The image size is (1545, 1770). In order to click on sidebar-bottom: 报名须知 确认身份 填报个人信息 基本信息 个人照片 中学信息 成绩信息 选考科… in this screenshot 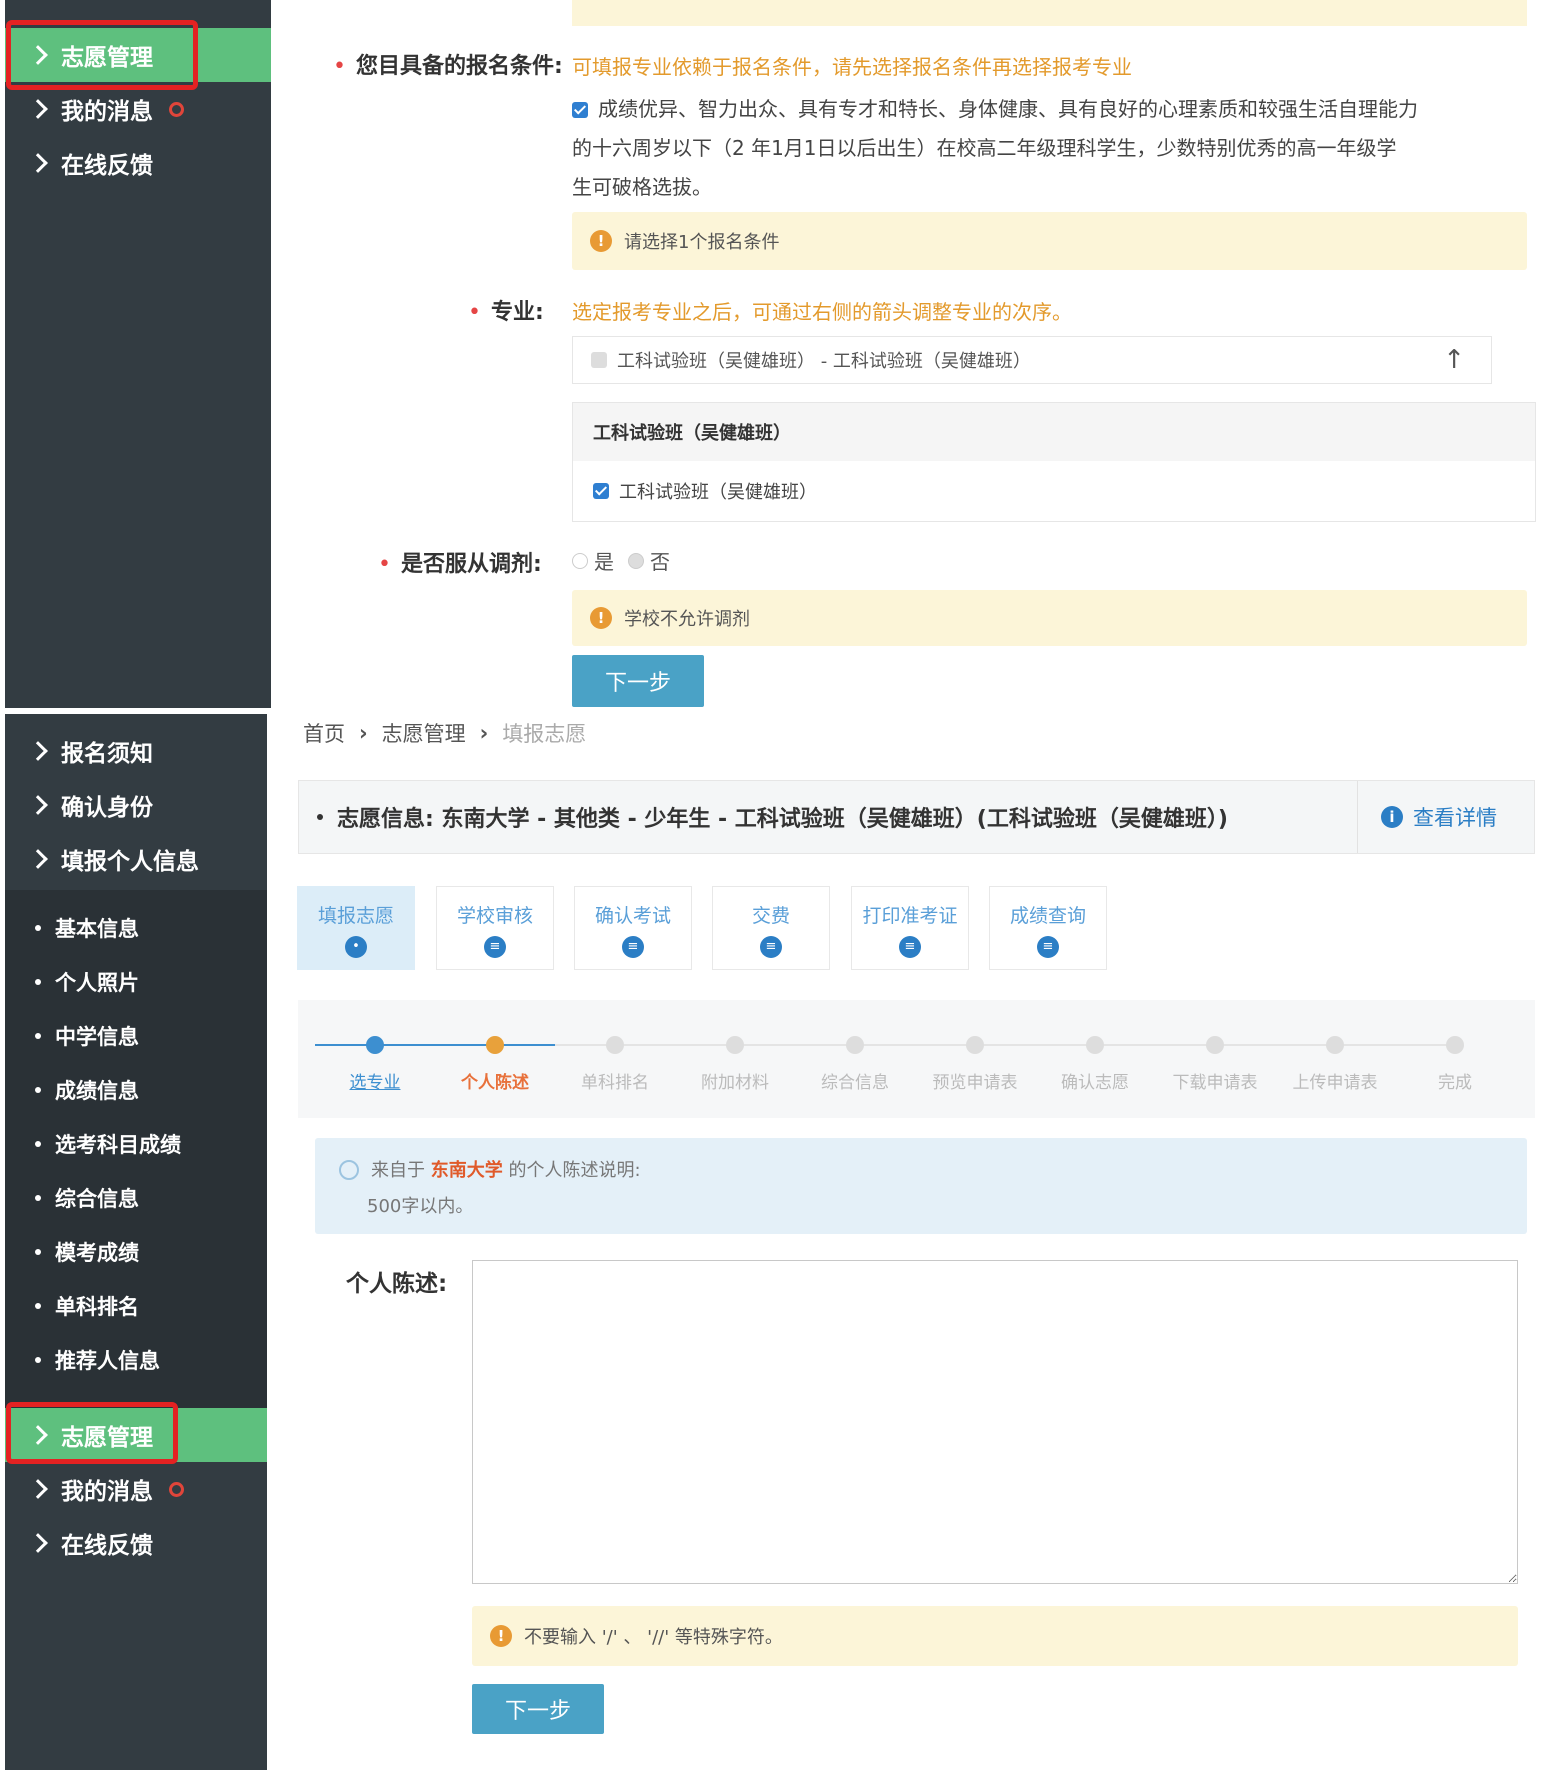, I will do `click(136, 1242)`.